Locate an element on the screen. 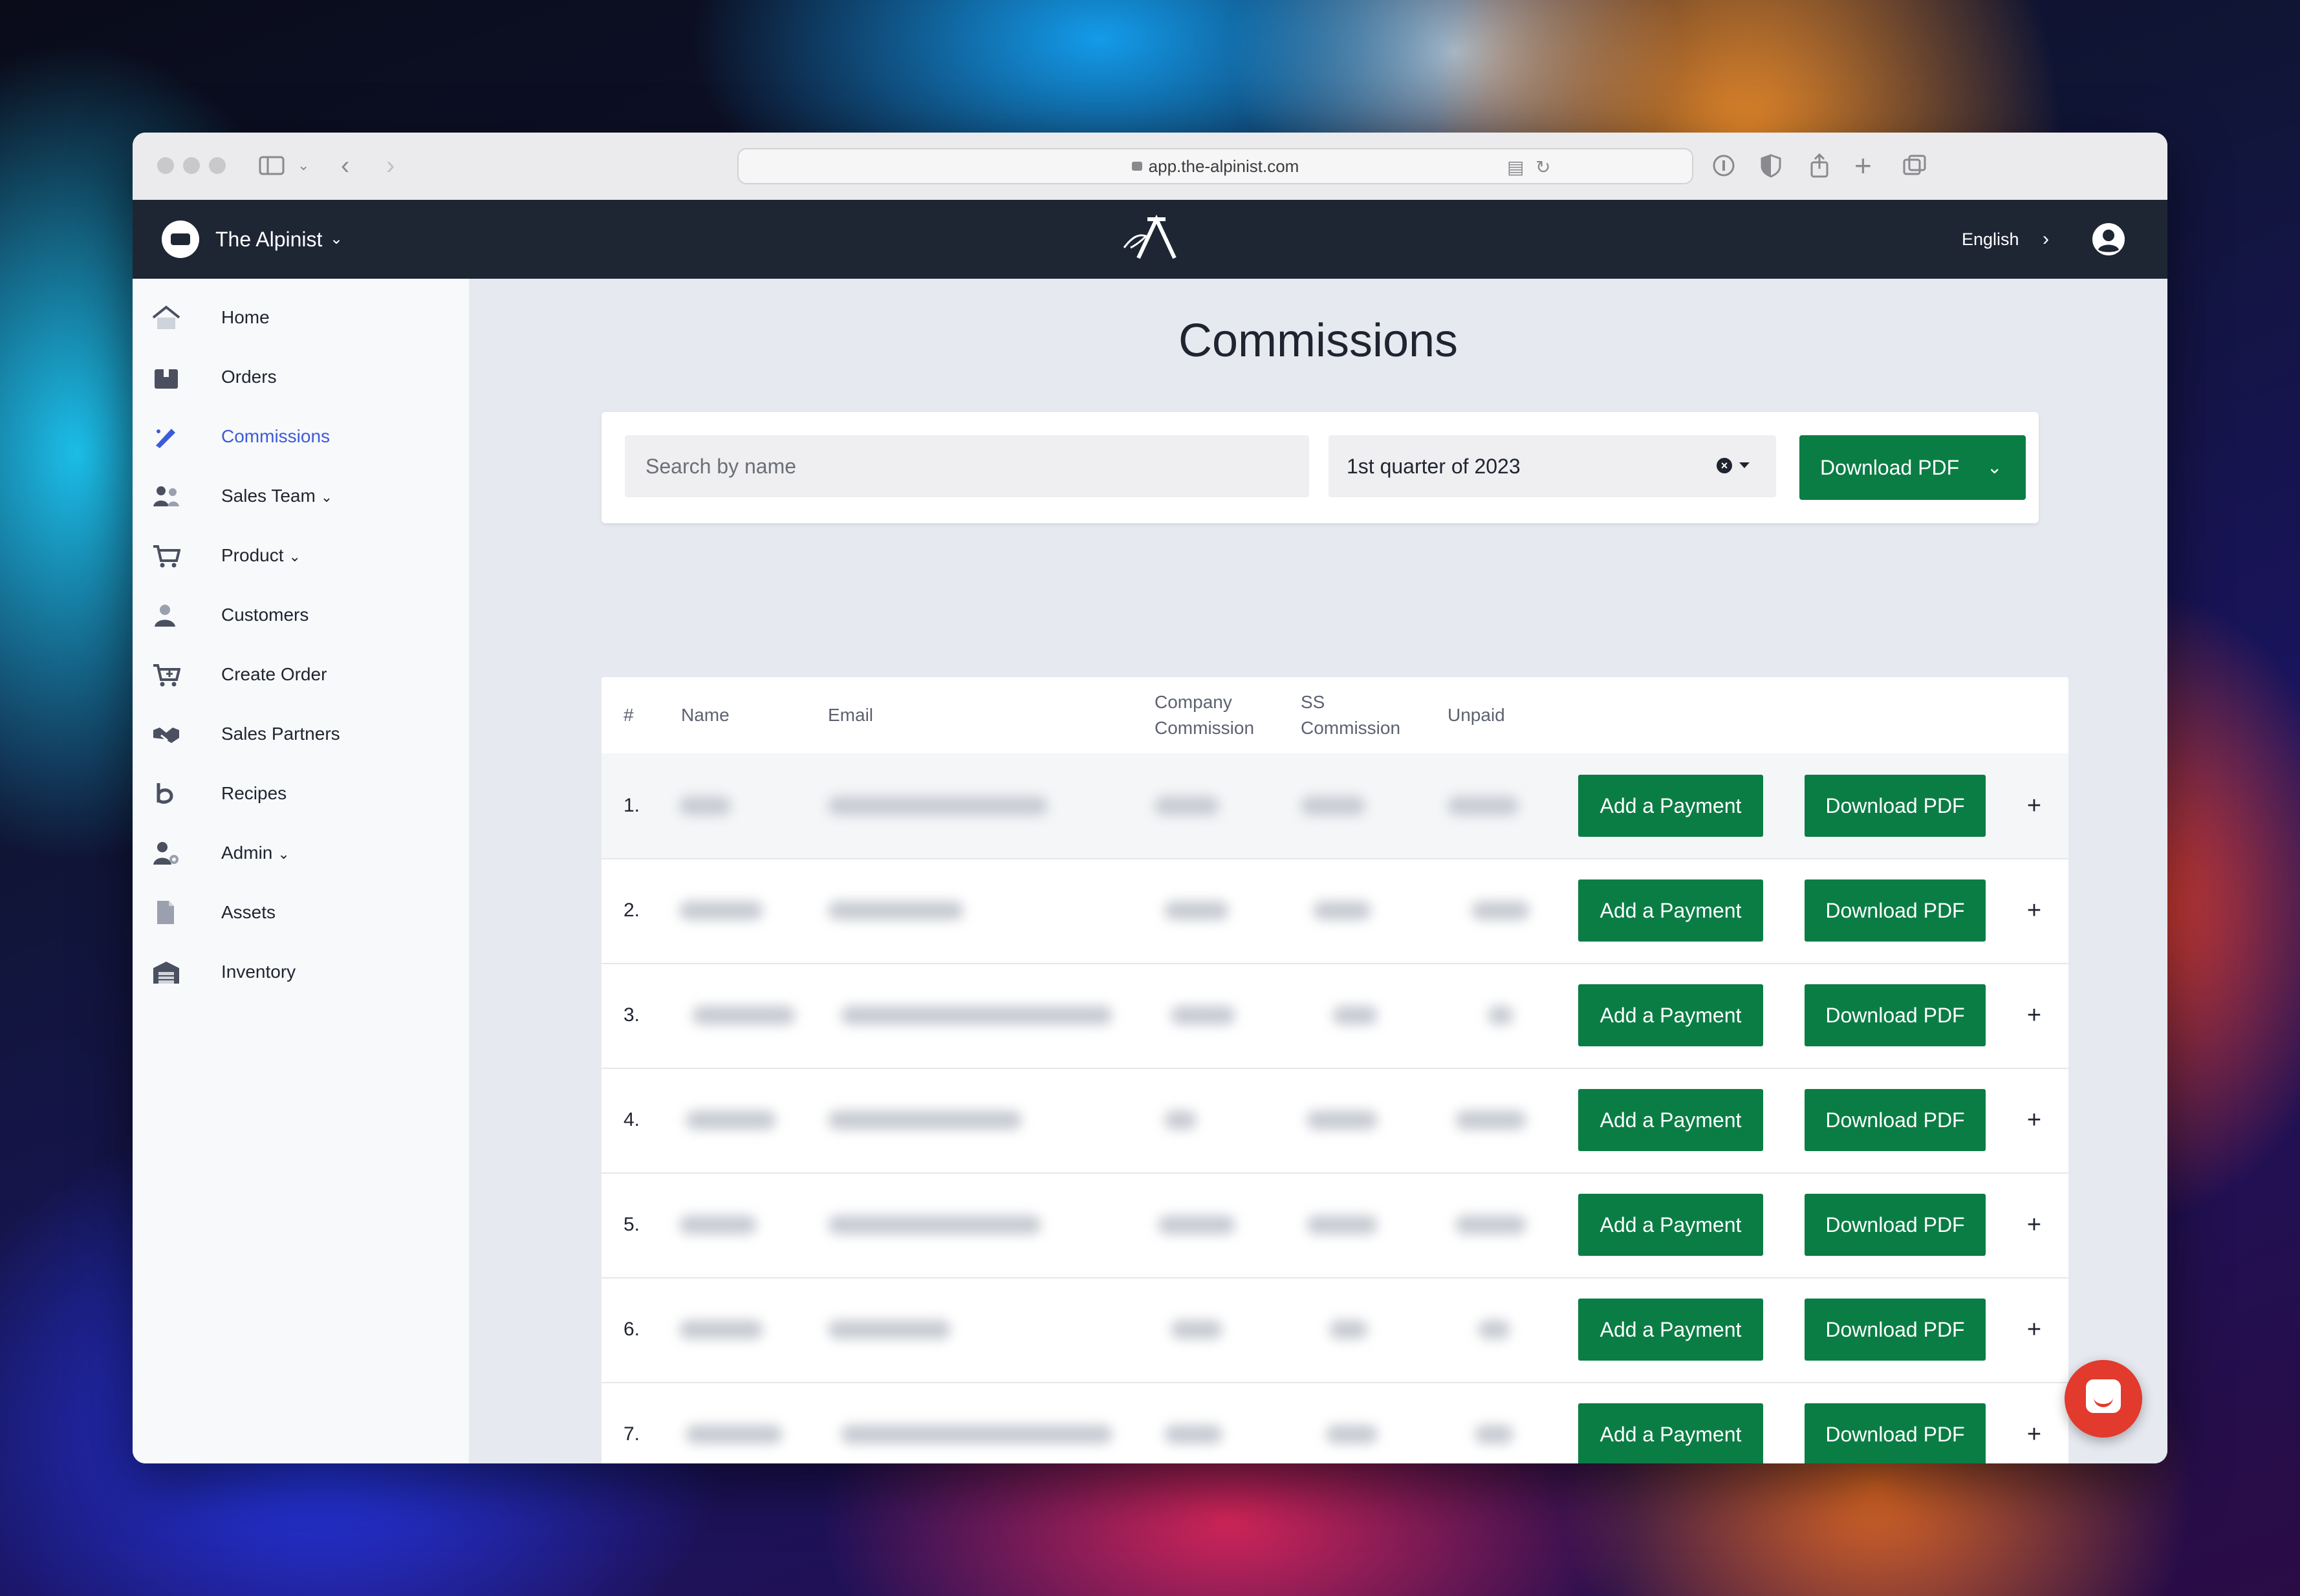 This screenshot has height=1596, width=2300. brand-logo-icon is located at coordinates (180, 239).